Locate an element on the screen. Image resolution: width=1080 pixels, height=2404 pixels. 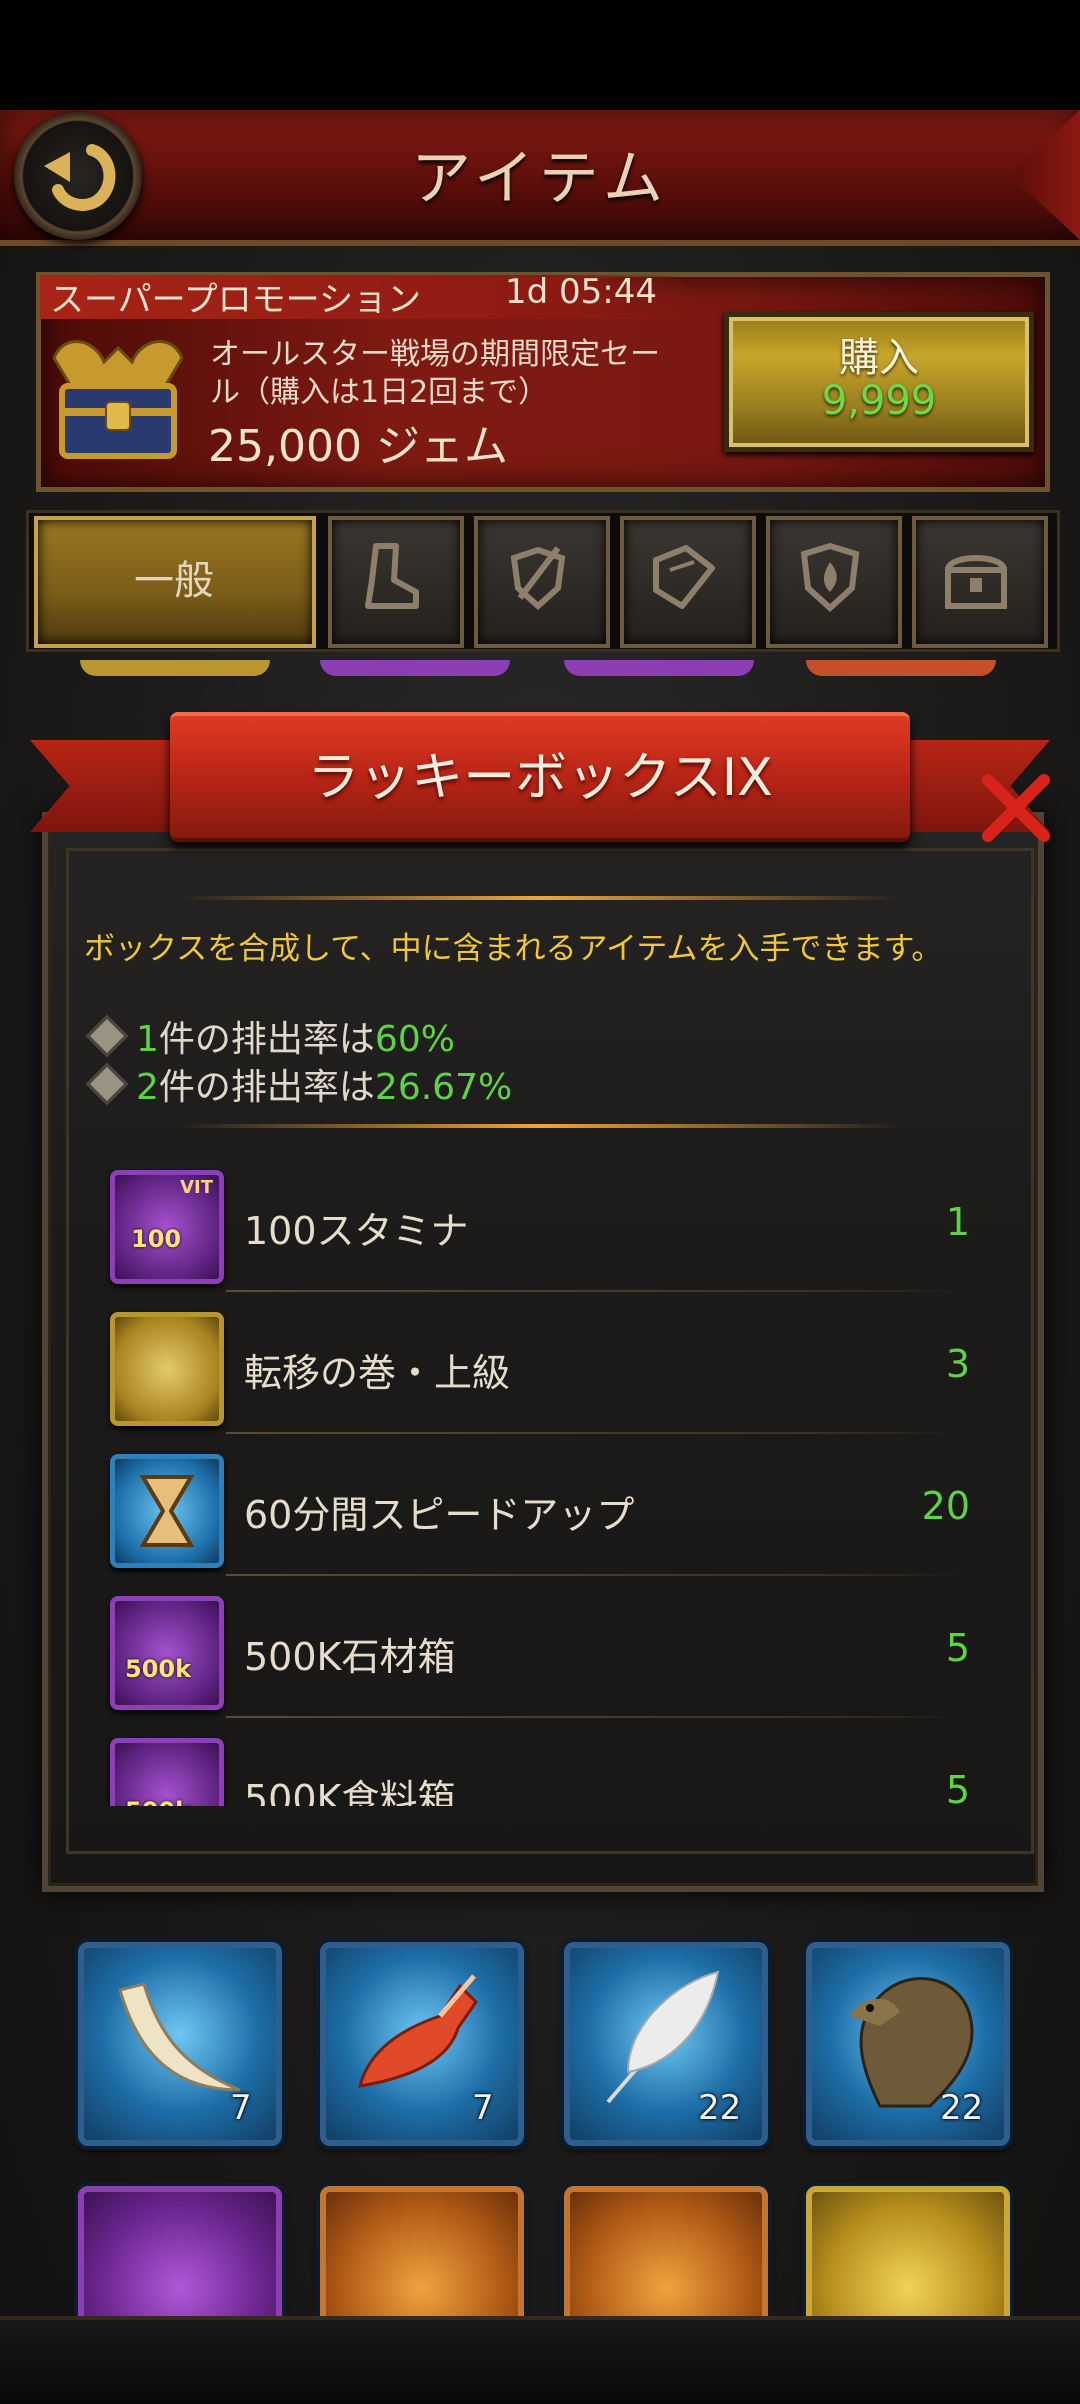
back-arrow-icon is located at coordinates (80, 177).